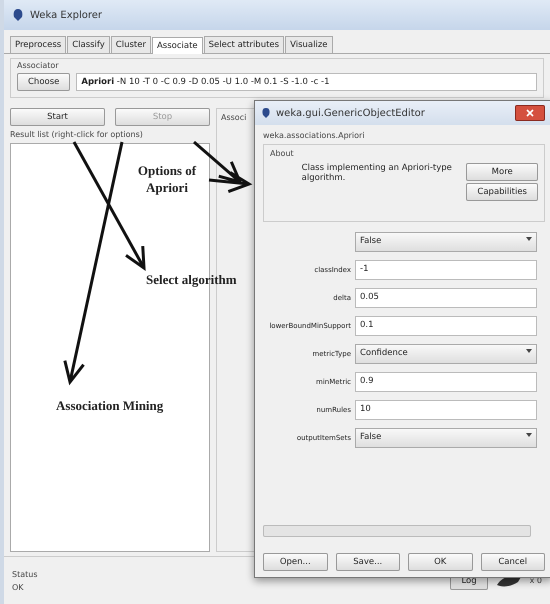  What do you see at coordinates (446, 270) in the screenshot?
I see `property-field: -1` at bounding box center [446, 270].